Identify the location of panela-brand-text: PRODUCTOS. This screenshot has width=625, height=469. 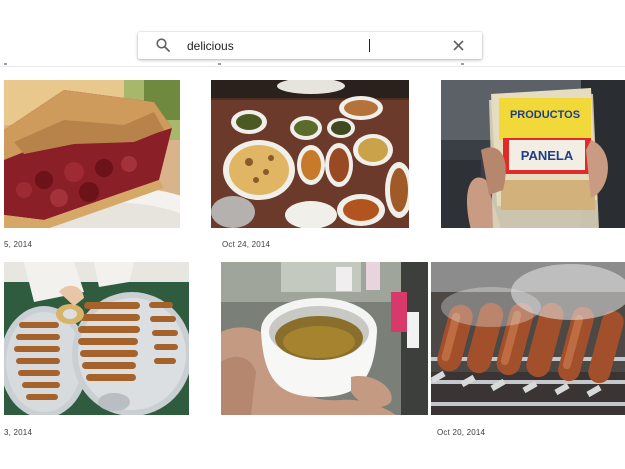
(545, 115).